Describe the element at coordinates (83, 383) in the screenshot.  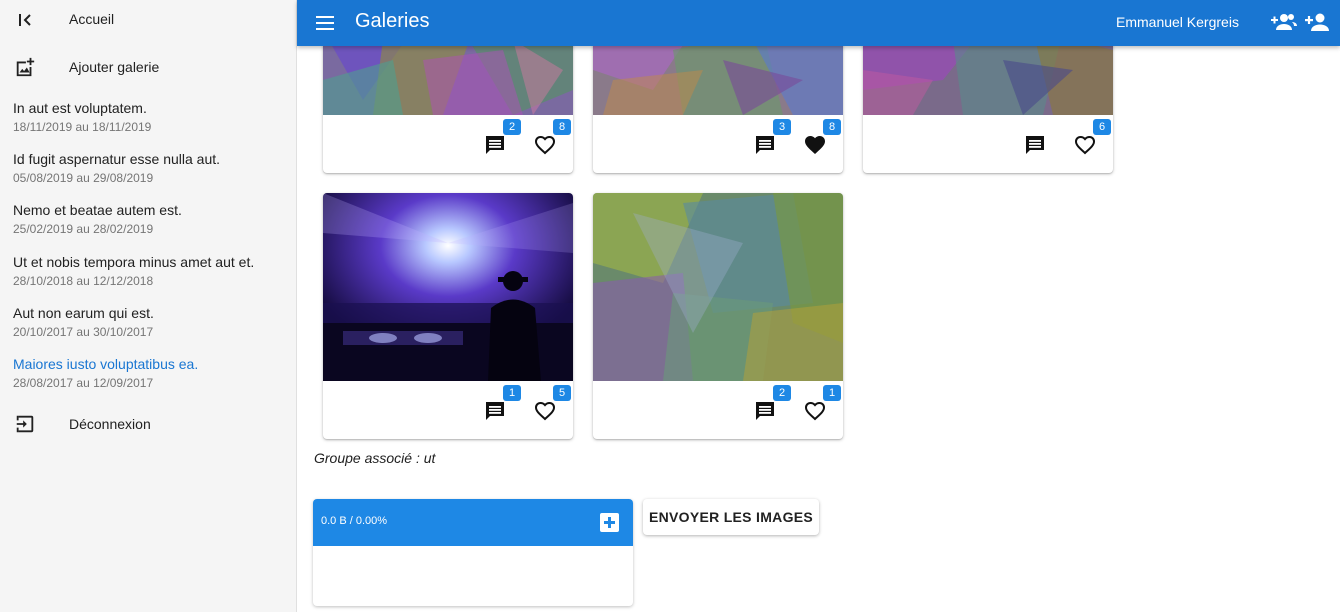
I see `gallery-dates: 28/08/2017 au 12/09/2017` at that location.